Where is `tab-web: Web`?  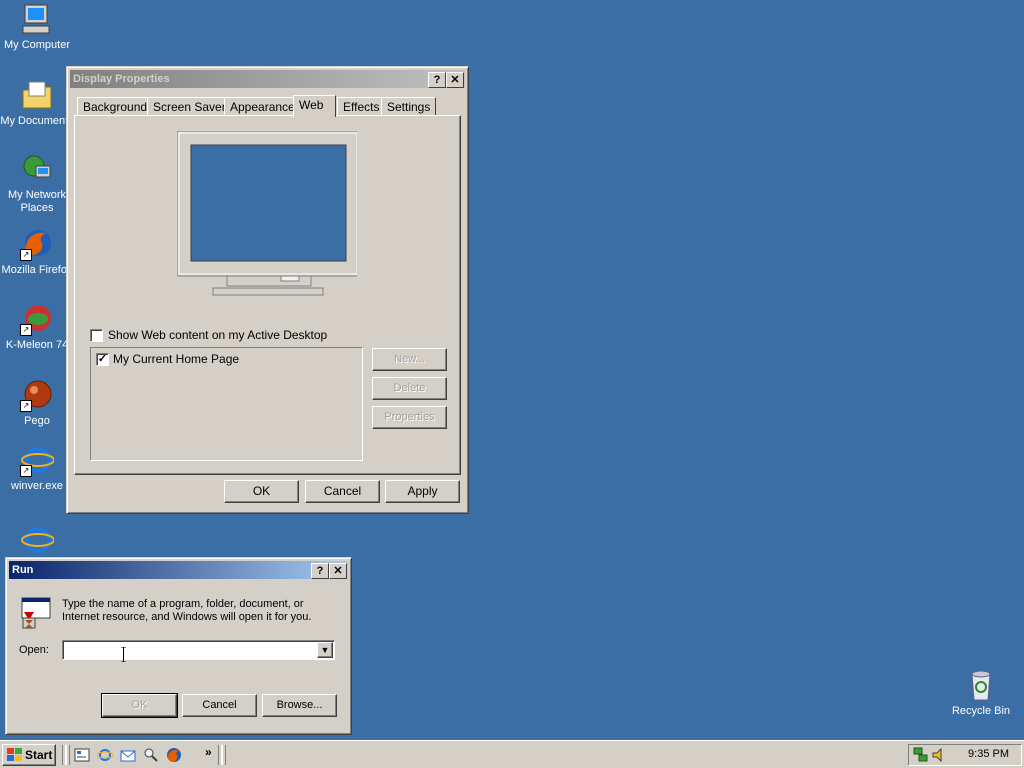
tab-web: Web is located at coordinates (314, 106).